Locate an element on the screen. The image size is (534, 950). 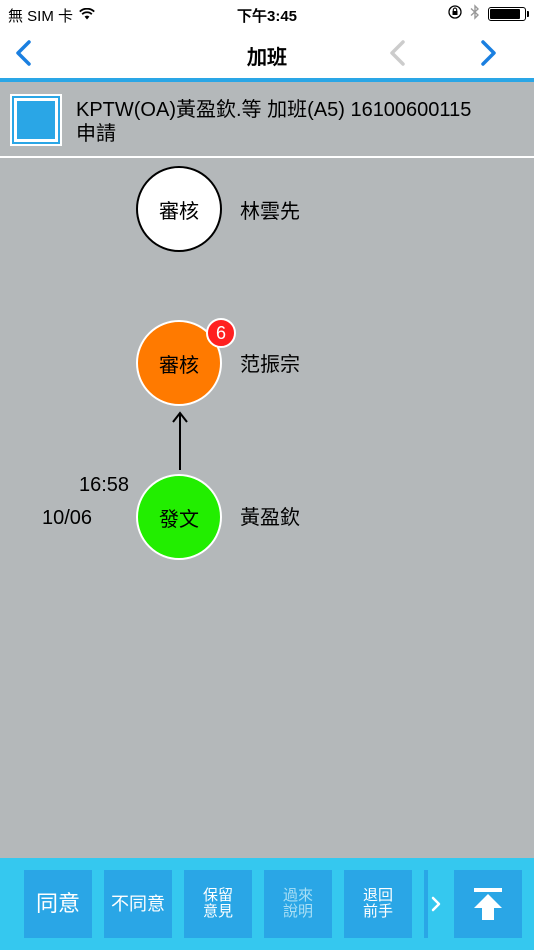
status-right is located at coordinates (488, 14).